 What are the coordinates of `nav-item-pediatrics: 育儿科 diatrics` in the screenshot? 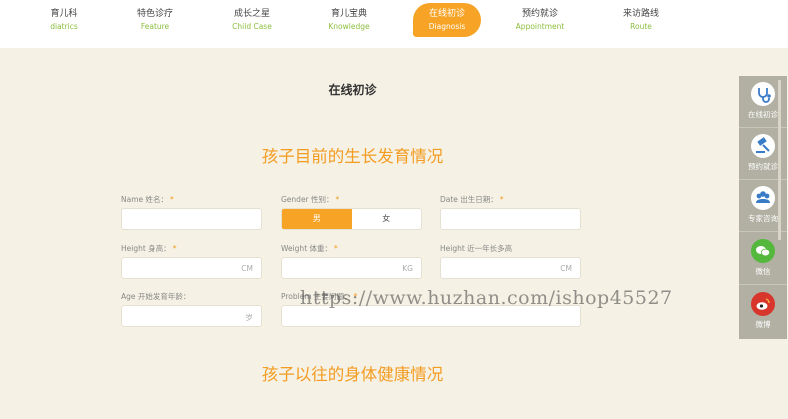 It's located at (64, 24).